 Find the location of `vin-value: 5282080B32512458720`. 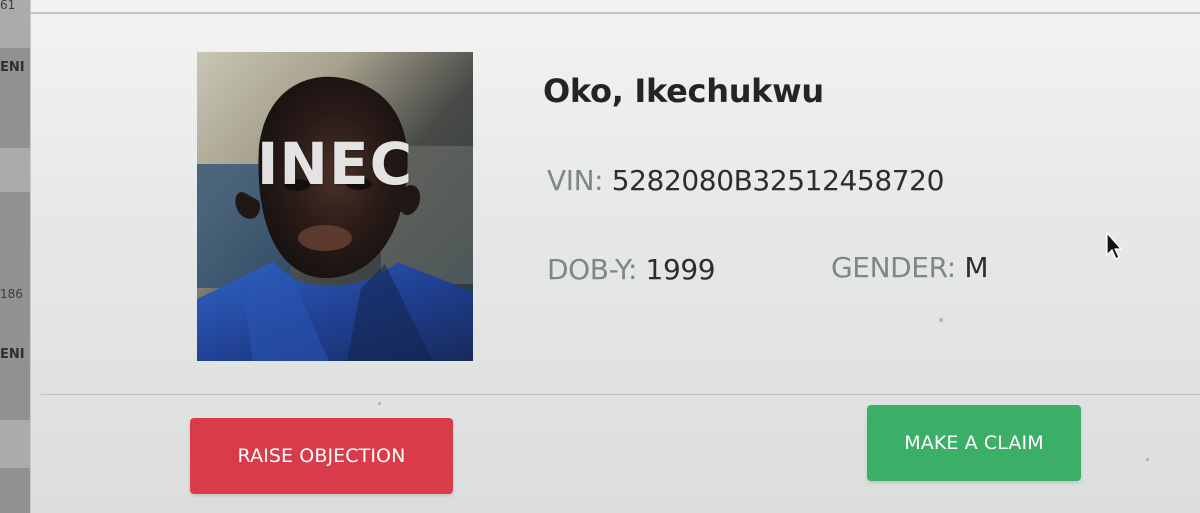

vin-value: 5282080B32512458720 is located at coordinates (778, 180).